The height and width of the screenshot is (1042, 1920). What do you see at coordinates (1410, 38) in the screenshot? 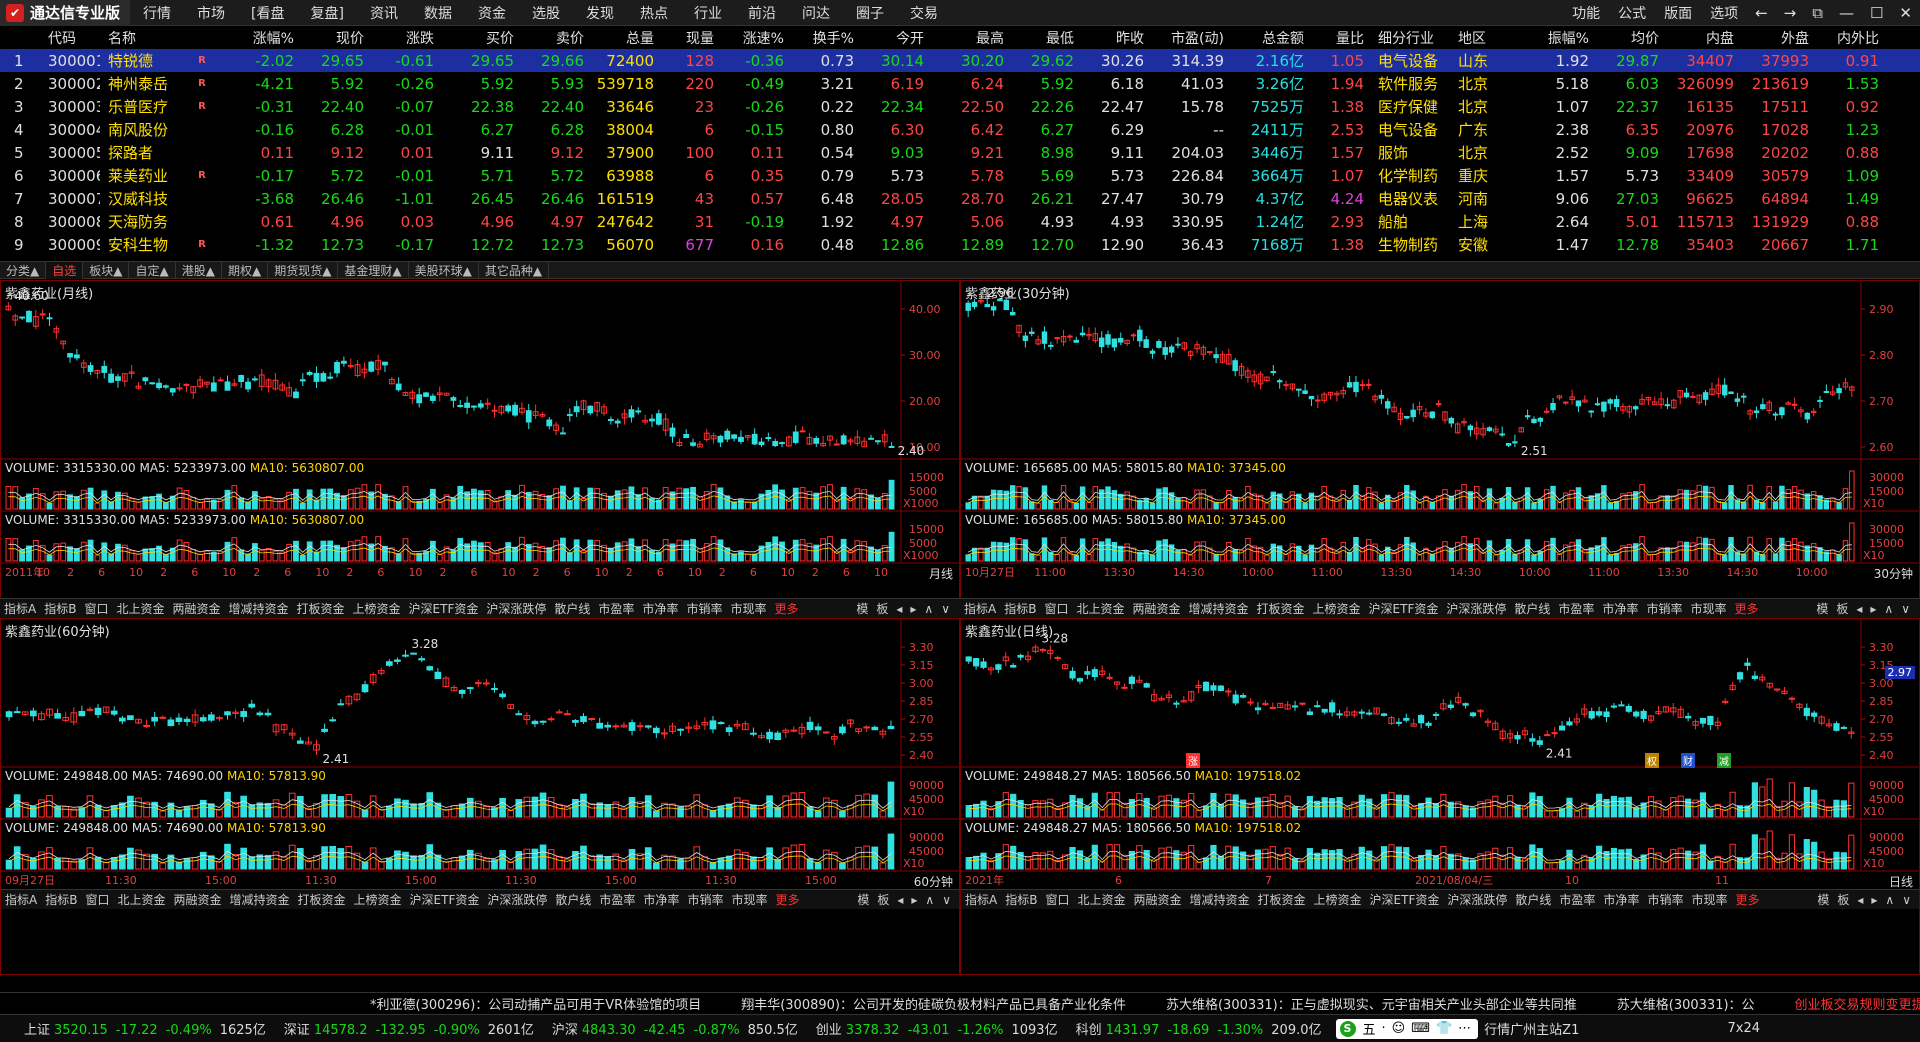
I see `column-header: 细分行业` at bounding box center [1410, 38].